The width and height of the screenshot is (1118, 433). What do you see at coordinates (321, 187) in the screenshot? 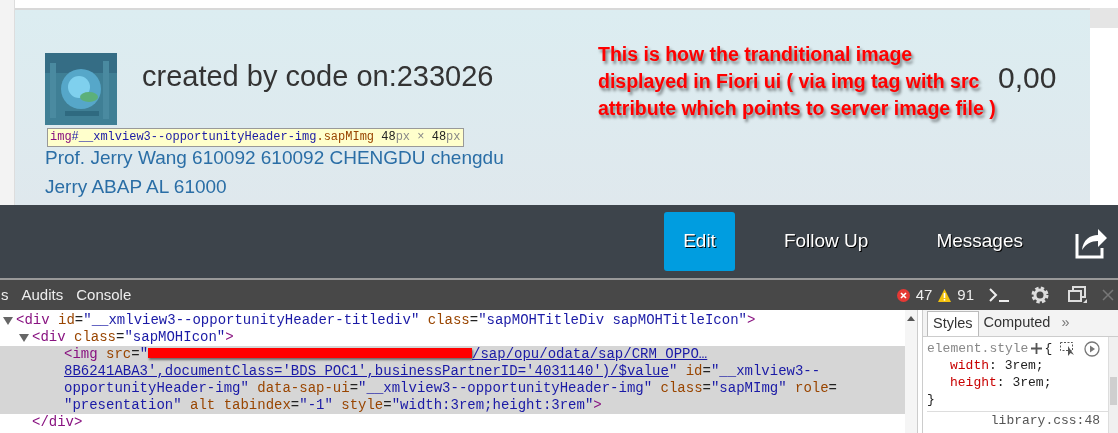
I see `attribute-link: Jerry ABAP AL 61000` at bounding box center [321, 187].